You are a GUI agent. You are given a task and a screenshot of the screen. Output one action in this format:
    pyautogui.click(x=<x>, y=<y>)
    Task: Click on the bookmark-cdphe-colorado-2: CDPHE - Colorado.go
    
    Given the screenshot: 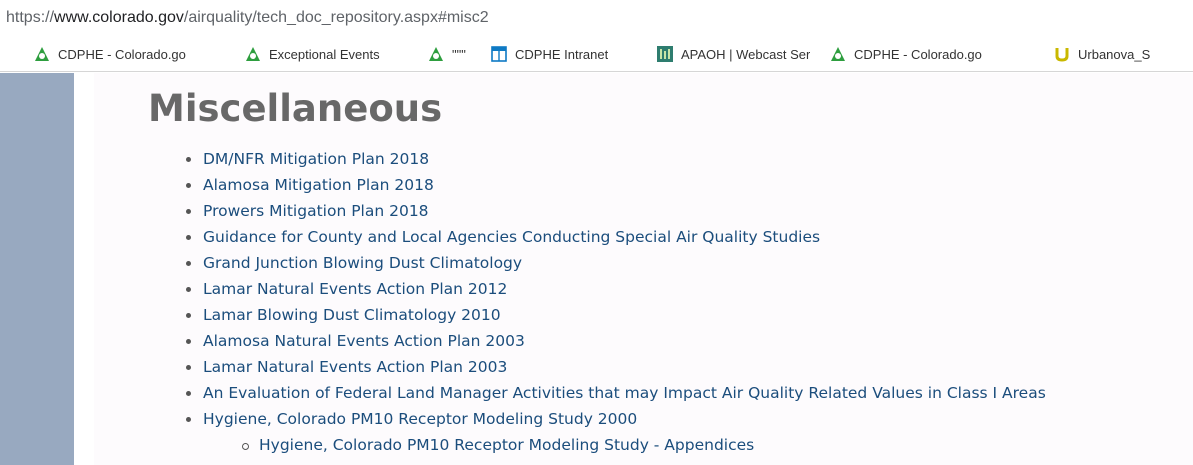 What is the action you would take?
    pyautogui.click(x=938, y=53)
    